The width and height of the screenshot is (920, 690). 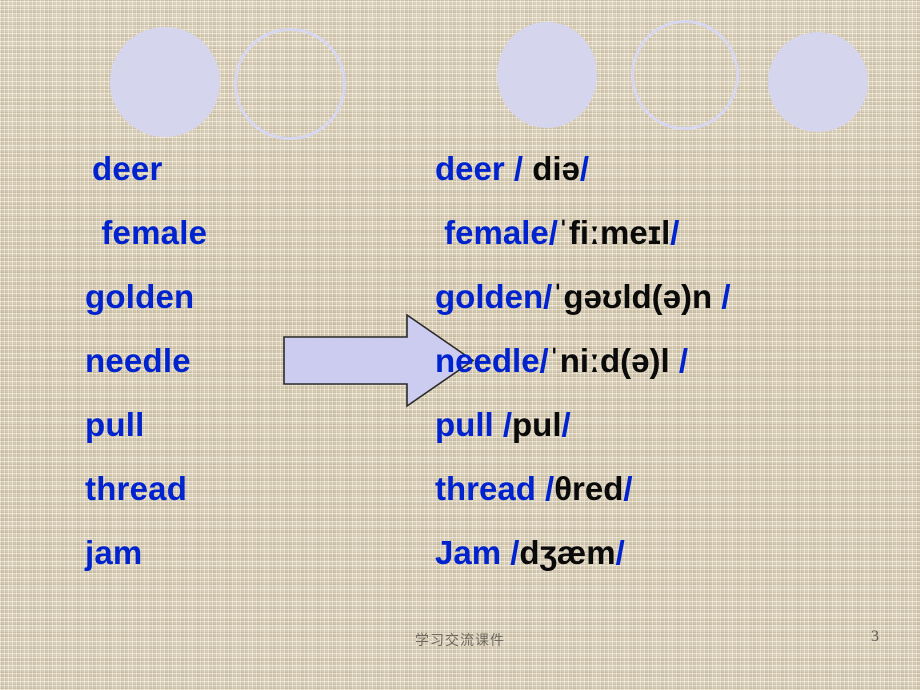 I want to click on vocab-word: pull, so click(x=115, y=424).